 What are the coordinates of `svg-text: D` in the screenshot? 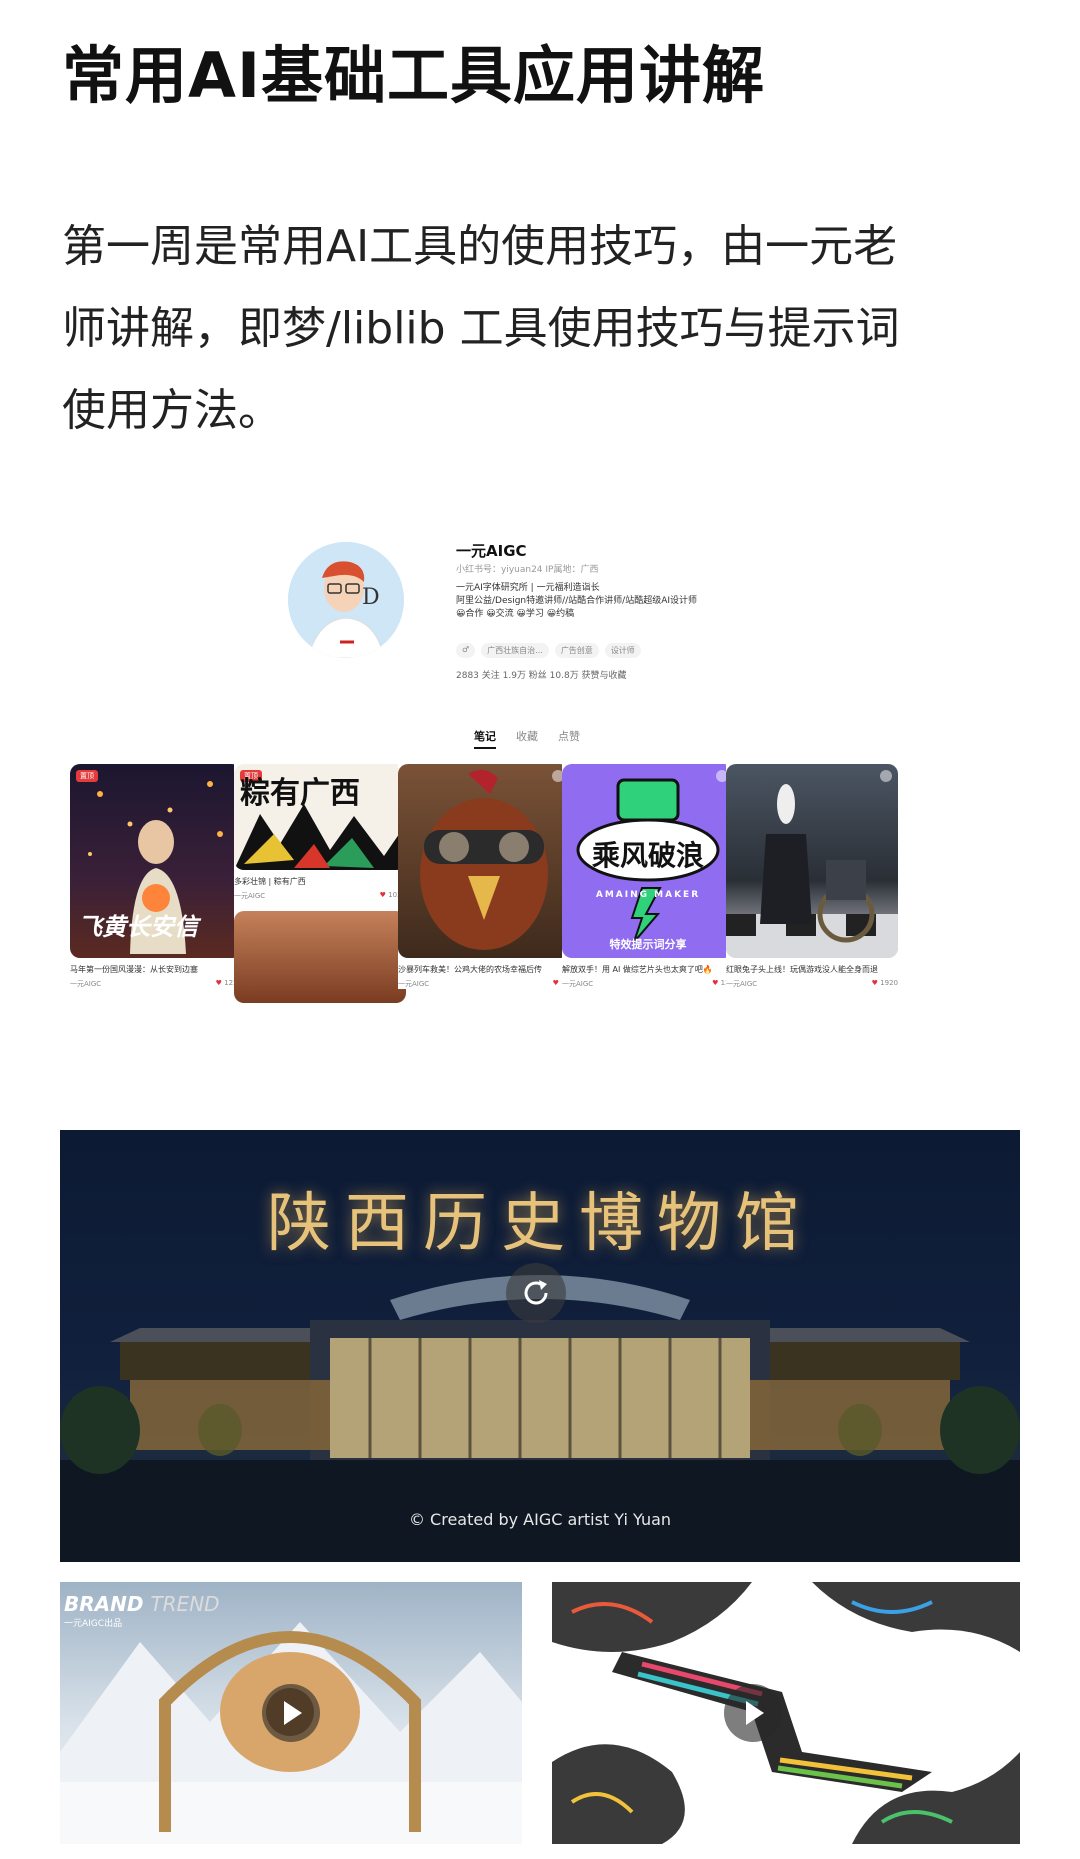 It's located at (371, 597).